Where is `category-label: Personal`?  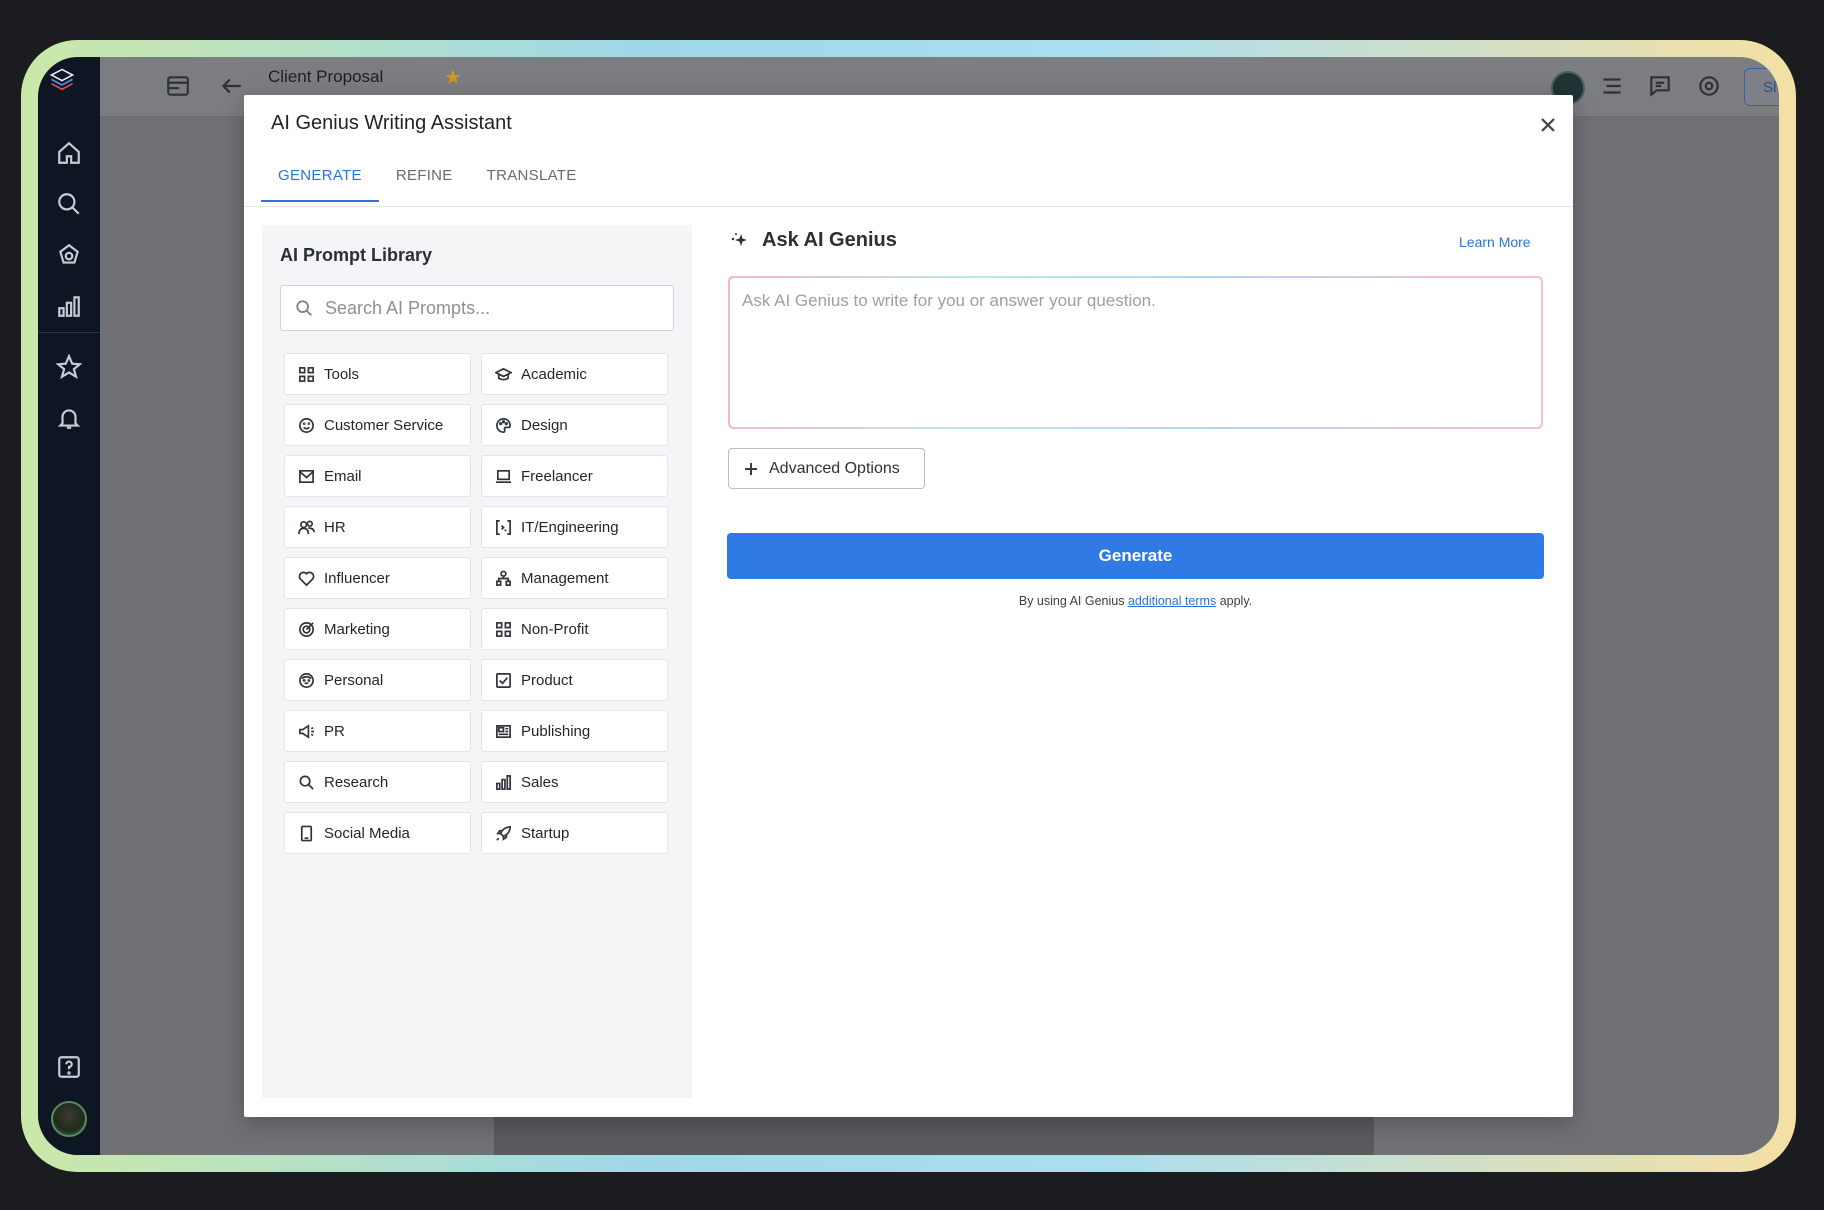
category-label: Personal is located at coordinates (354, 680).